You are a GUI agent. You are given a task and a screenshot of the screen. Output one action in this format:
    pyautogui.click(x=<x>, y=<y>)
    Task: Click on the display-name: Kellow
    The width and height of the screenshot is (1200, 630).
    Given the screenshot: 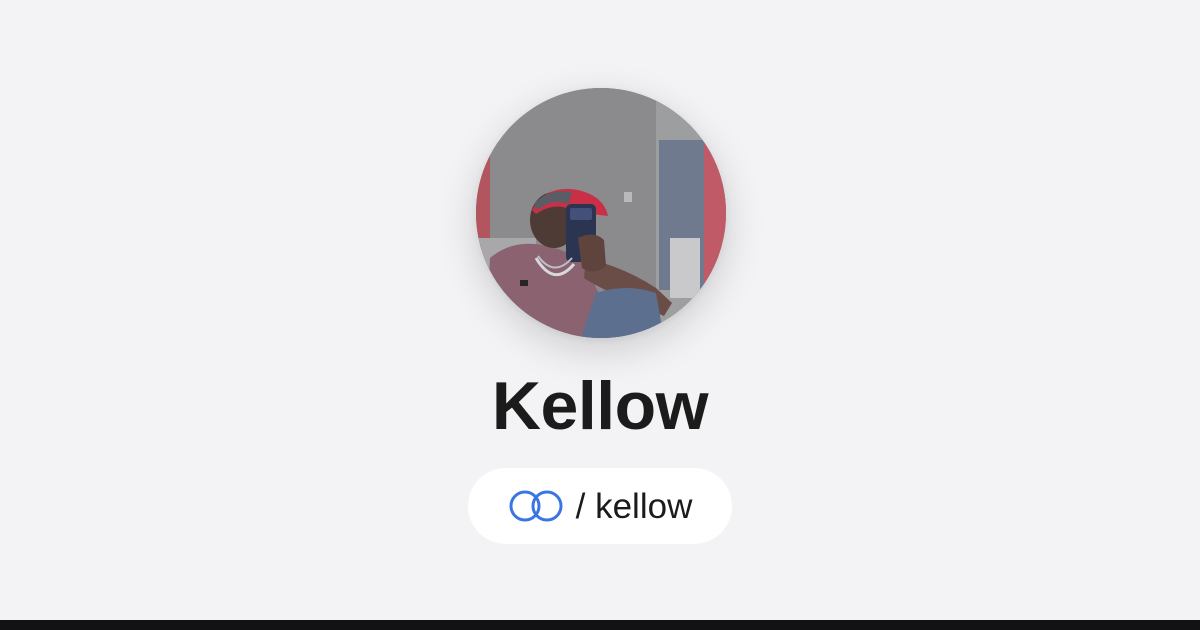 What is the action you would take?
    pyautogui.click(x=600, y=406)
    